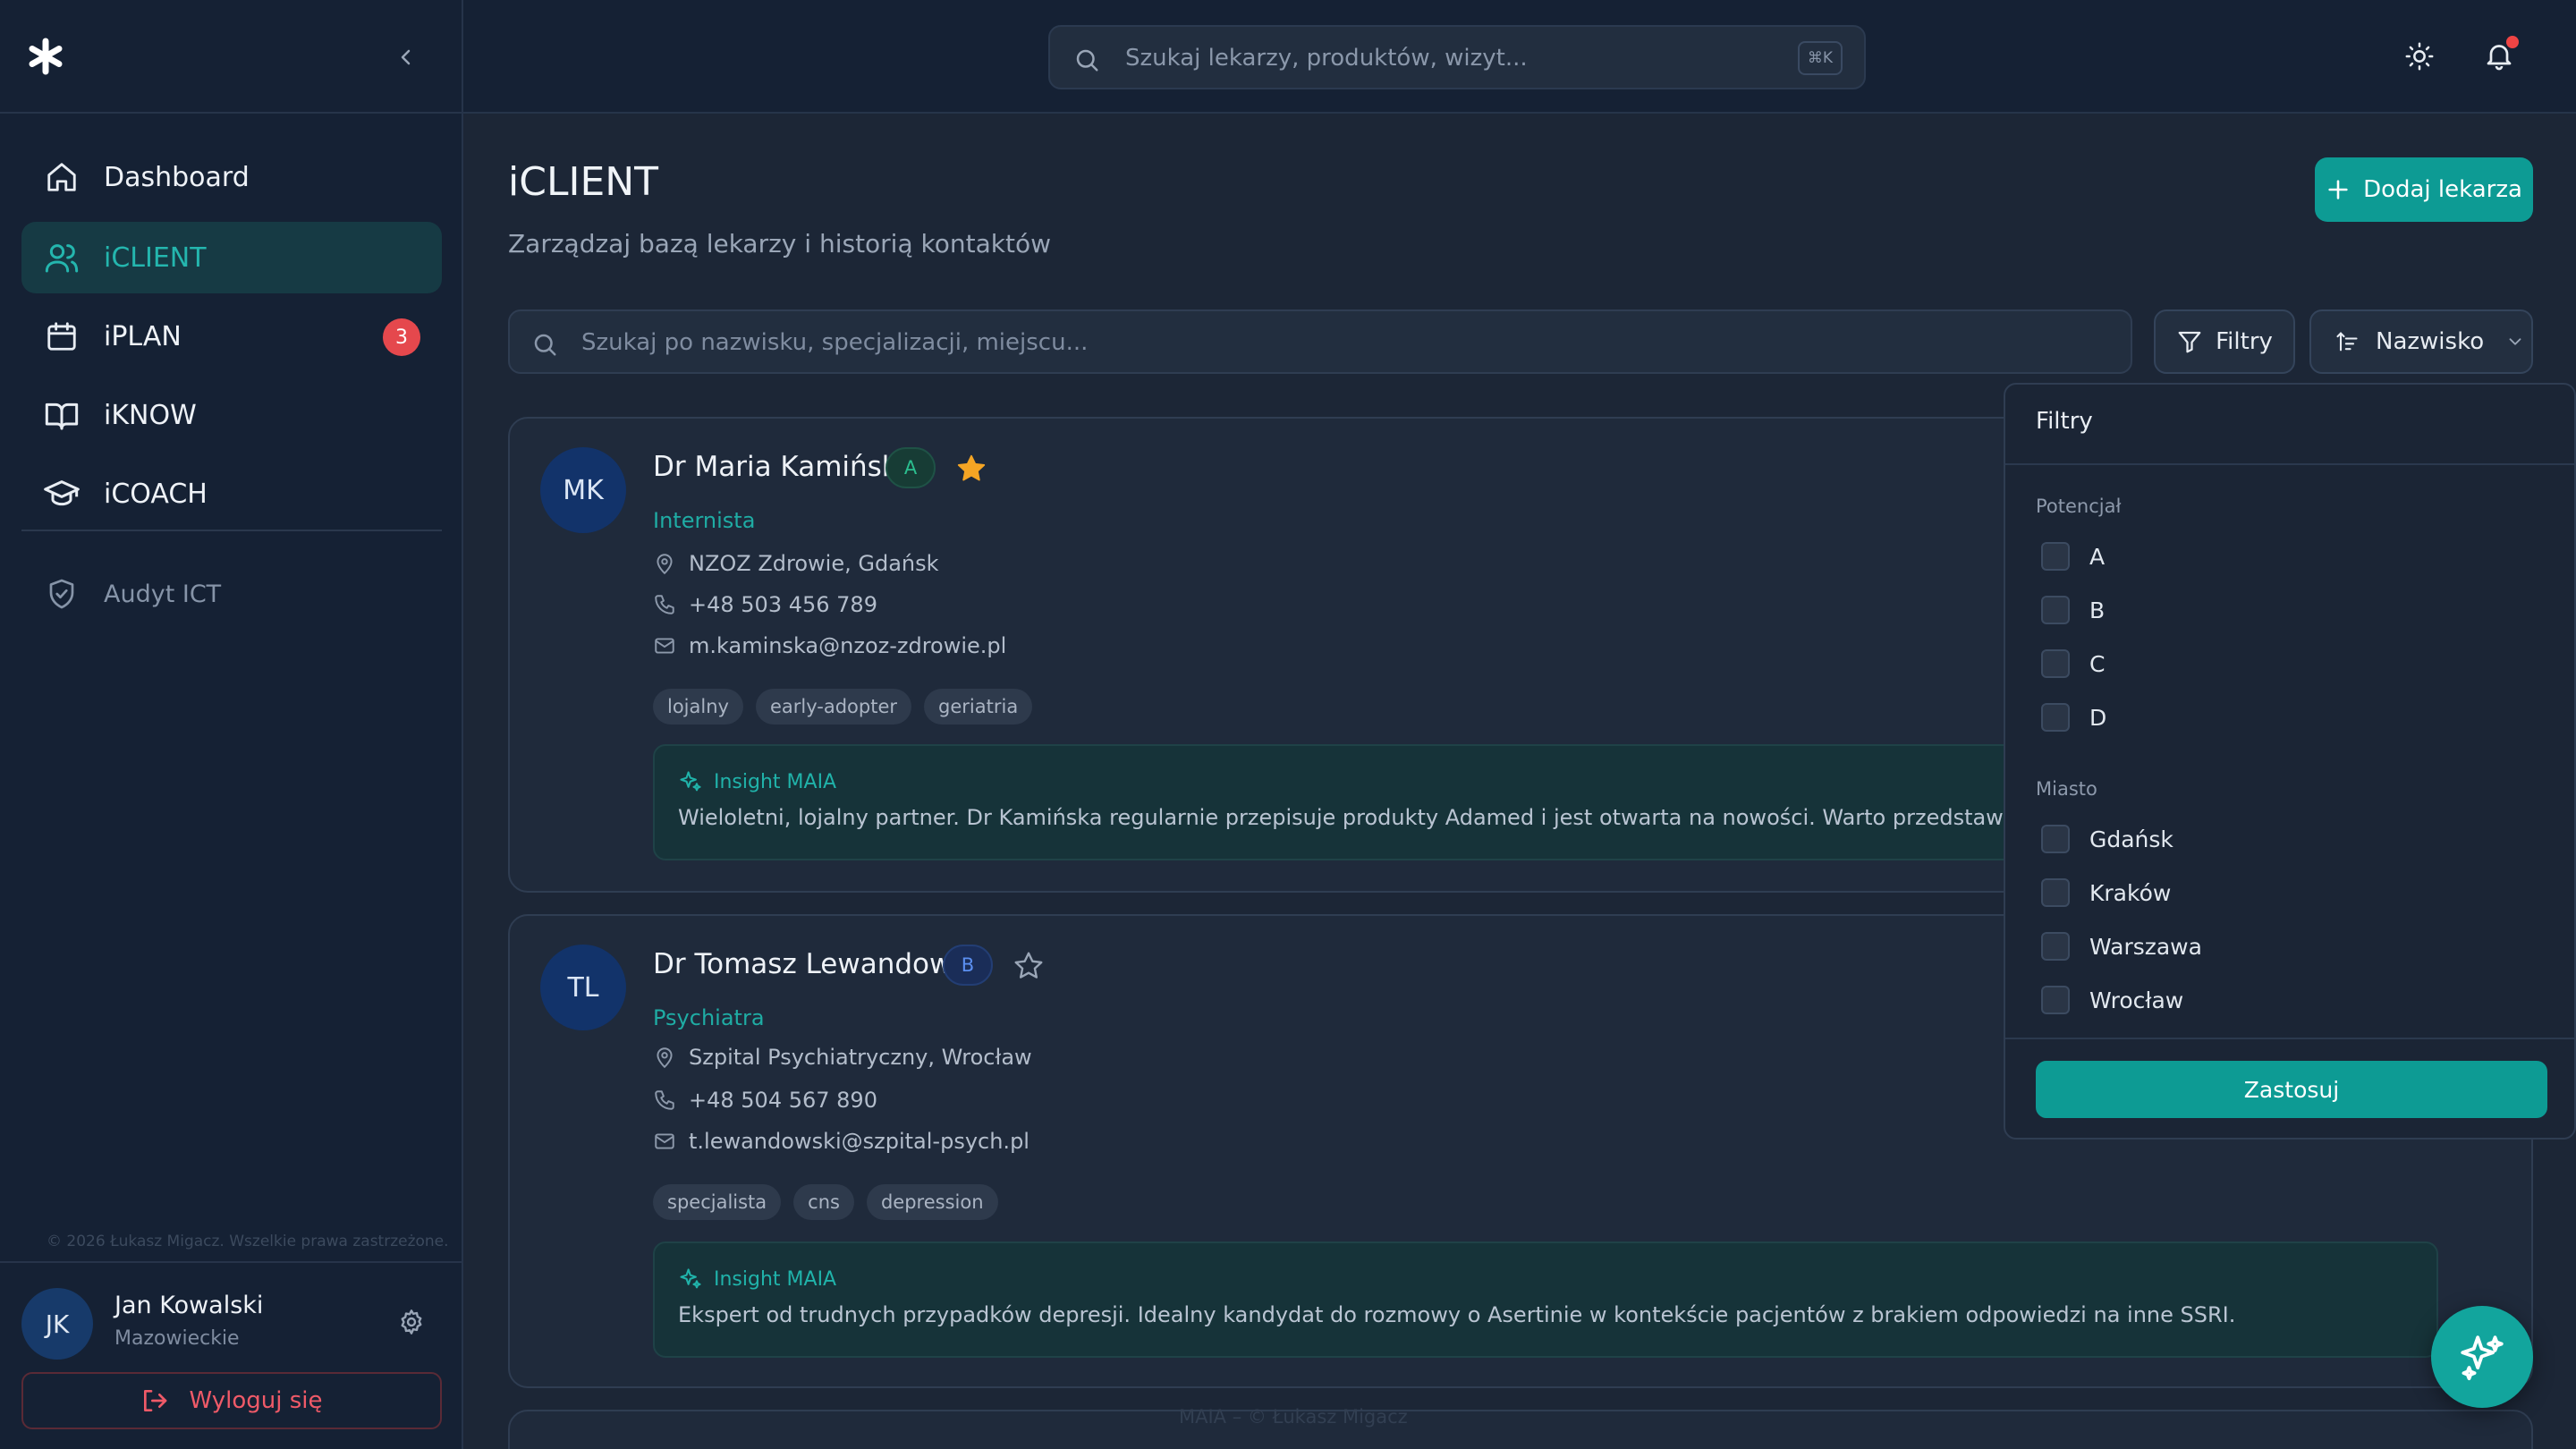 The height and width of the screenshot is (1449, 2576). What do you see at coordinates (2097, 556) in the screenshot?
I see `option-label: A` at bounding box center [2097, 556].